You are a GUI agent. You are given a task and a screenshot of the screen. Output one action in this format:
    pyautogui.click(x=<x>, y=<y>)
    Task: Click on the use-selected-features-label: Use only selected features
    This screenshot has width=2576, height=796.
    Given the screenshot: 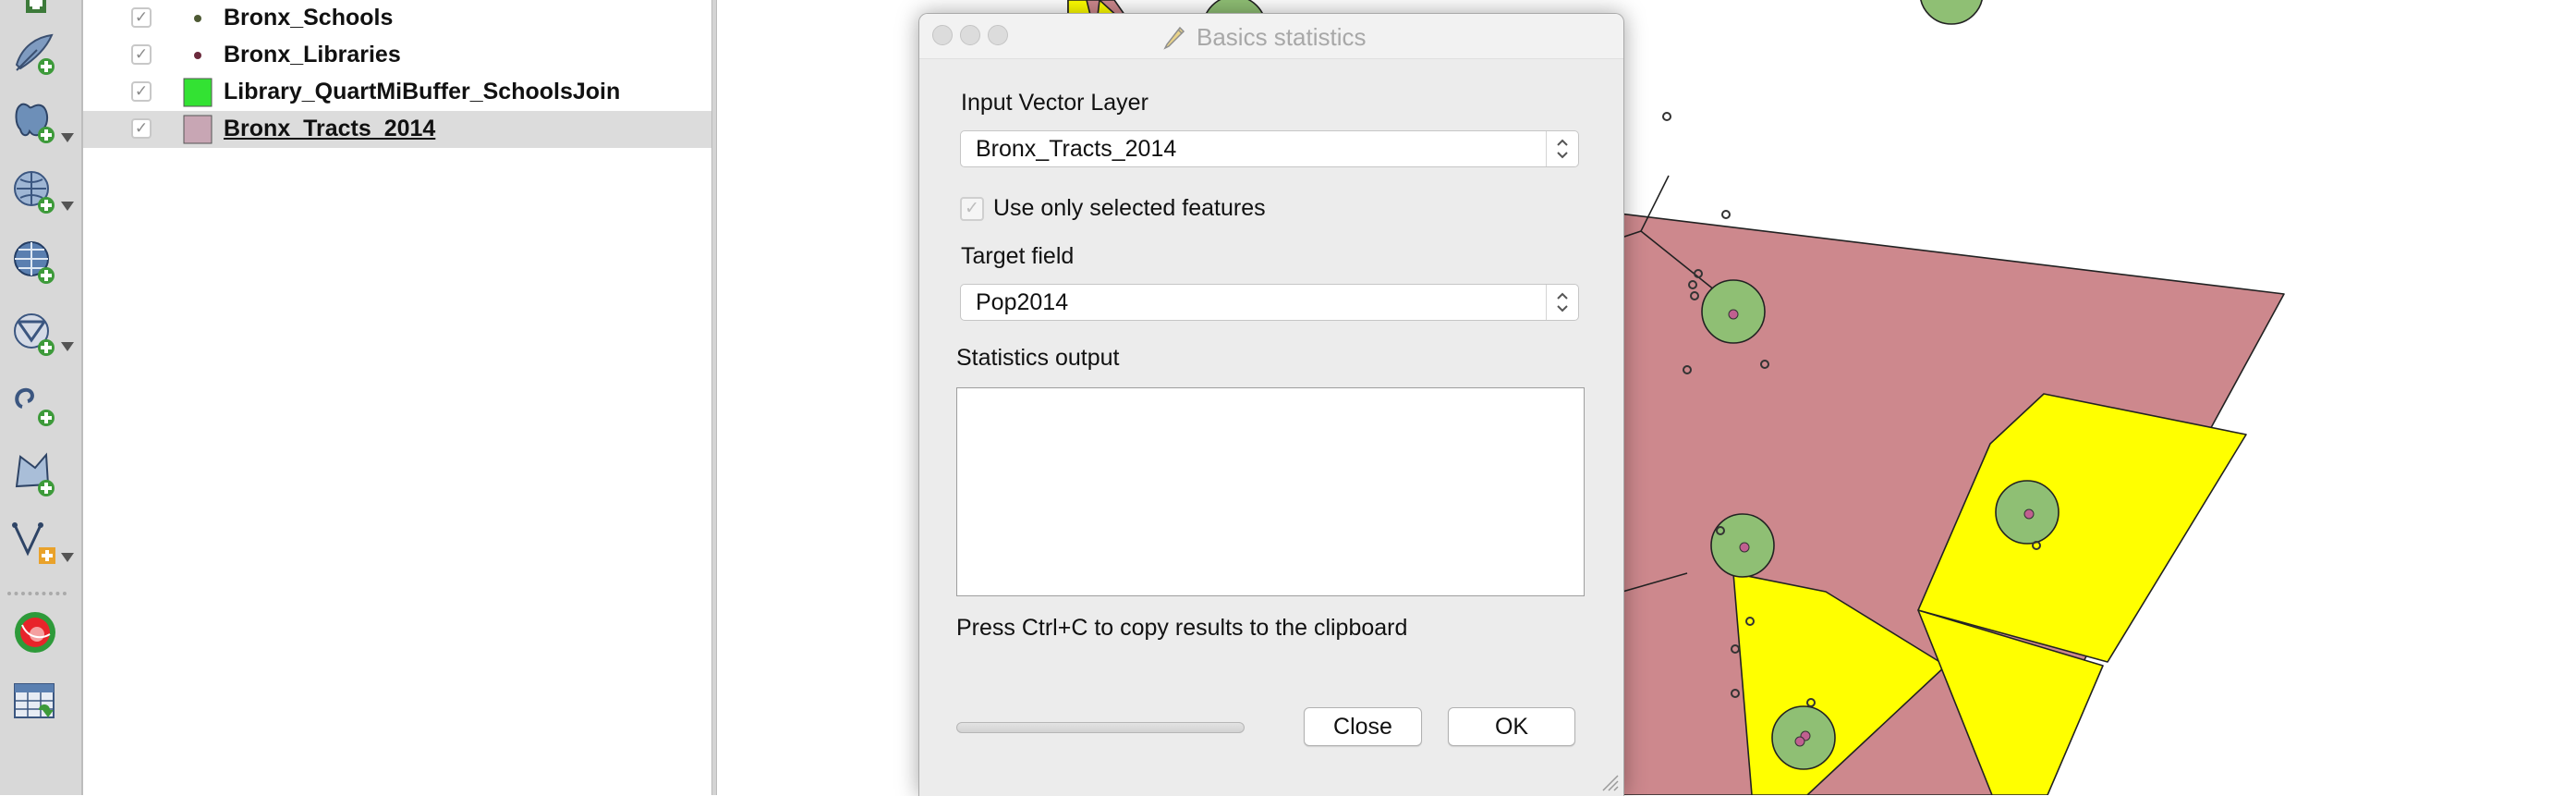 What is the action you would take?
    pyautogui.click(x=1129, y=208)
    